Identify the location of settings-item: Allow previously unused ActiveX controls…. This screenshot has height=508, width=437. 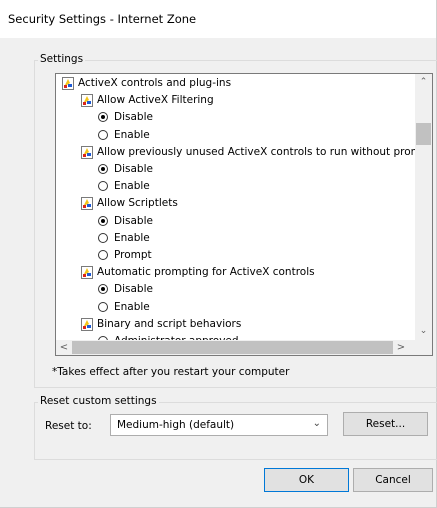
(236, 152).